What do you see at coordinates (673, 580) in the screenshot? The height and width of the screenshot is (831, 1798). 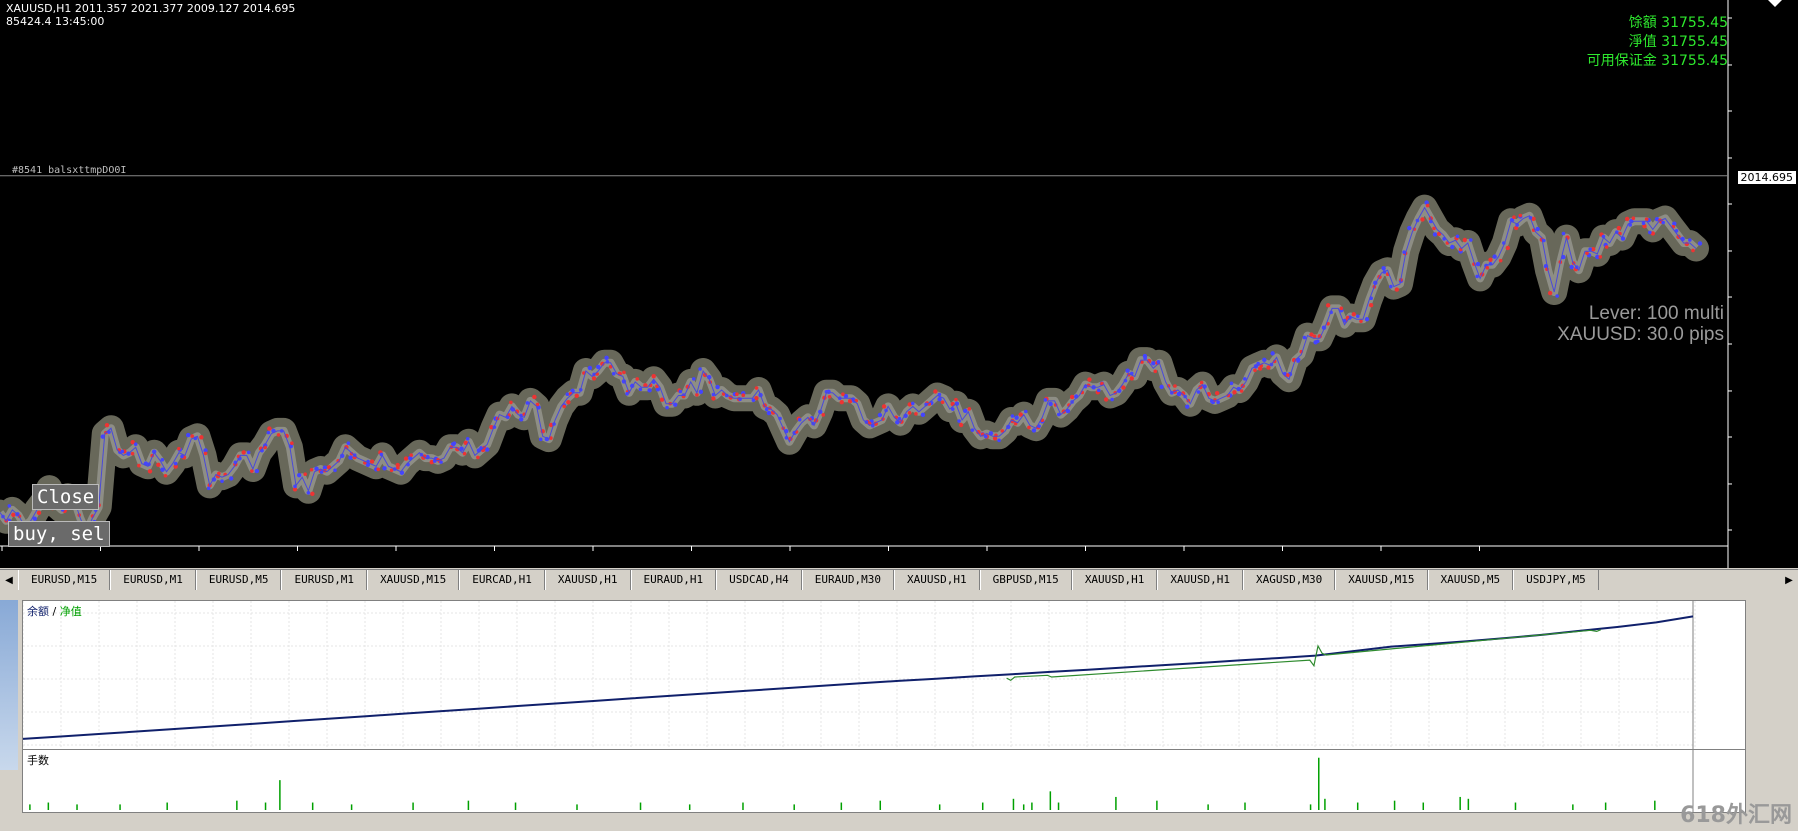 I see `chart-tab: EURAUD,H1` at bounding box center [673, 580].